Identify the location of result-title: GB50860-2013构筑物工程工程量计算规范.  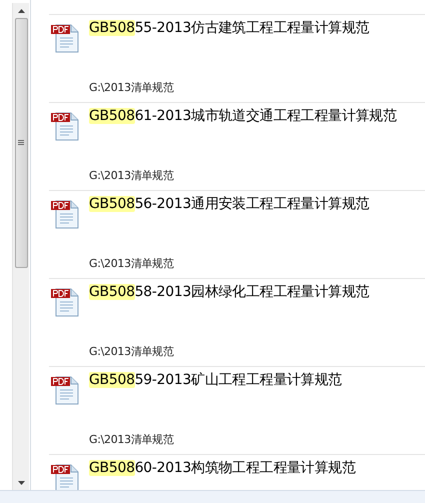
(222, 468).